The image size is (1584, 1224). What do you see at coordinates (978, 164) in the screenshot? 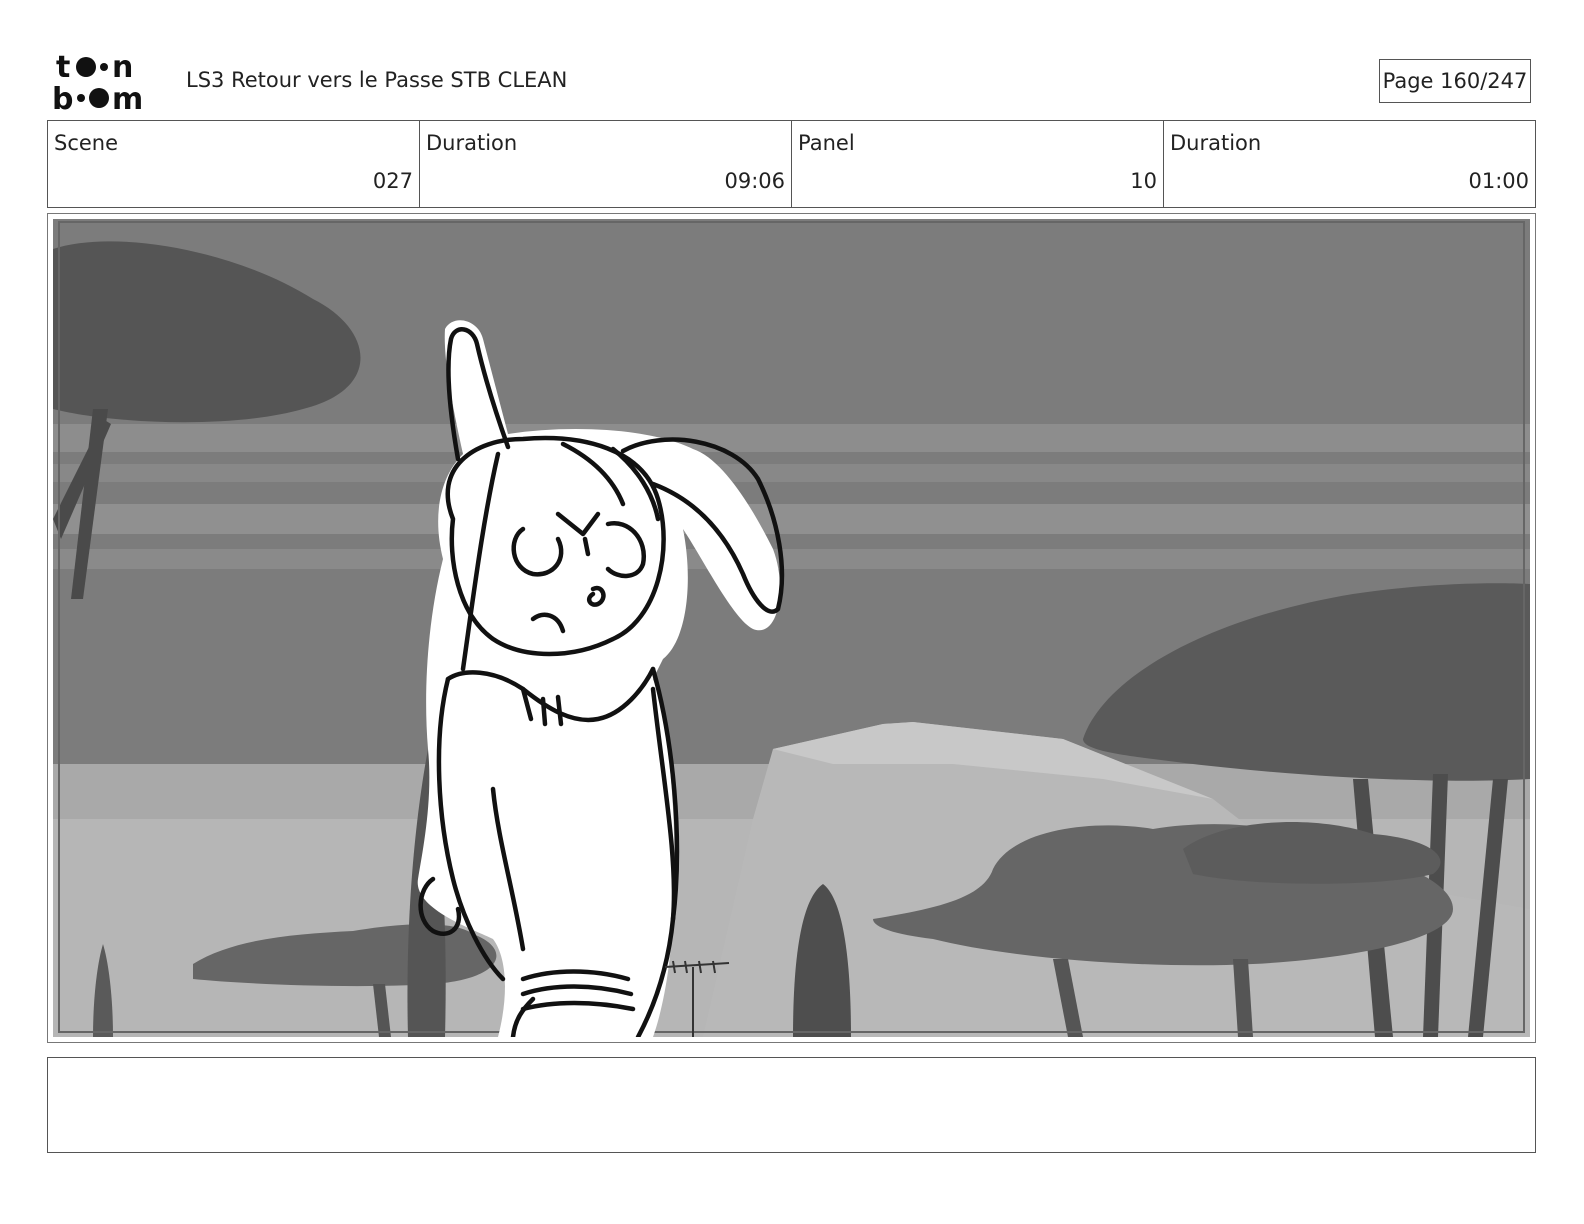
I see `panel-cell: Panel 10` at bounding box center [978, 164].